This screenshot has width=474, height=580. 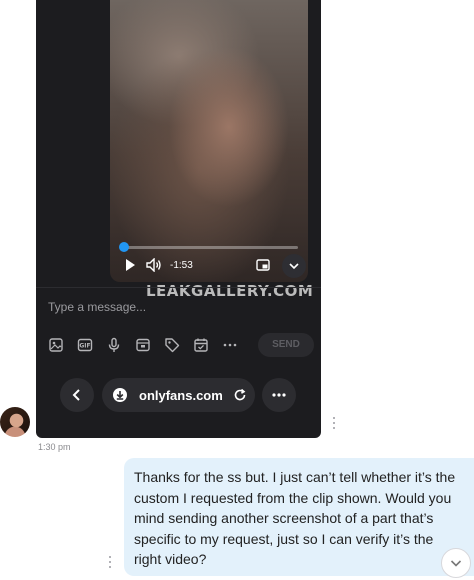 I want to click on scroll-to-bottom-button, so click(x=456, y=563).